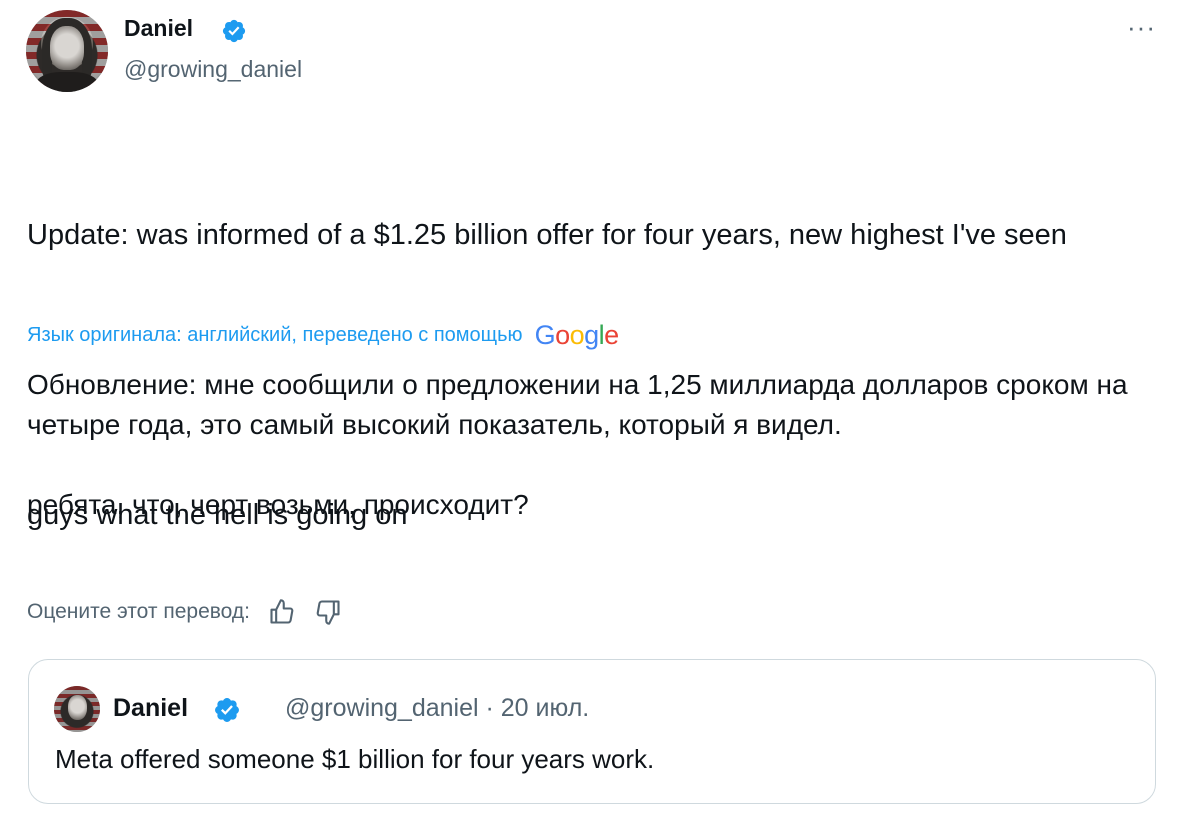  I want to click on quote-verified-badge-icon, so click(227, 710).